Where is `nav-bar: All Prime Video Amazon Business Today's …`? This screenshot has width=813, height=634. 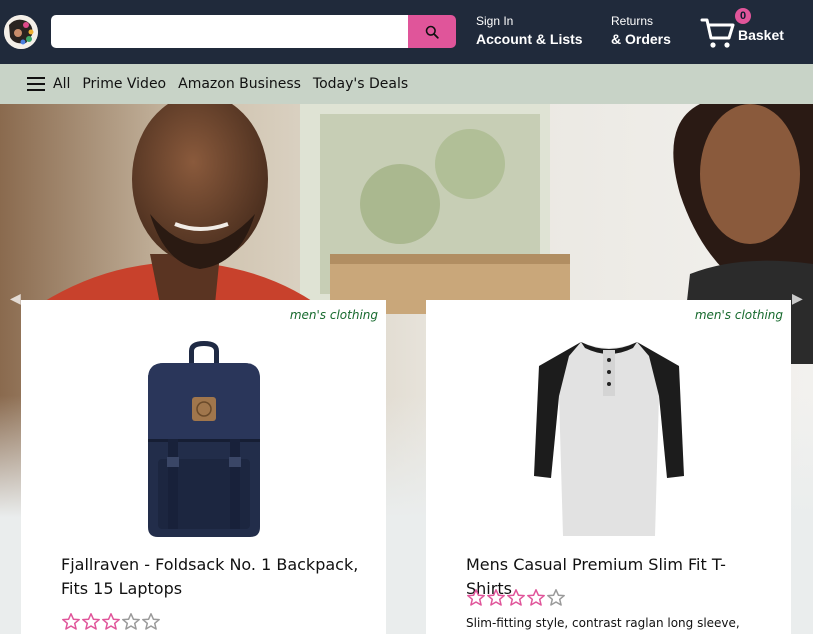 nav-bar: All Prime Video Amazon Business Today's … is located at coordinates (406, 84).